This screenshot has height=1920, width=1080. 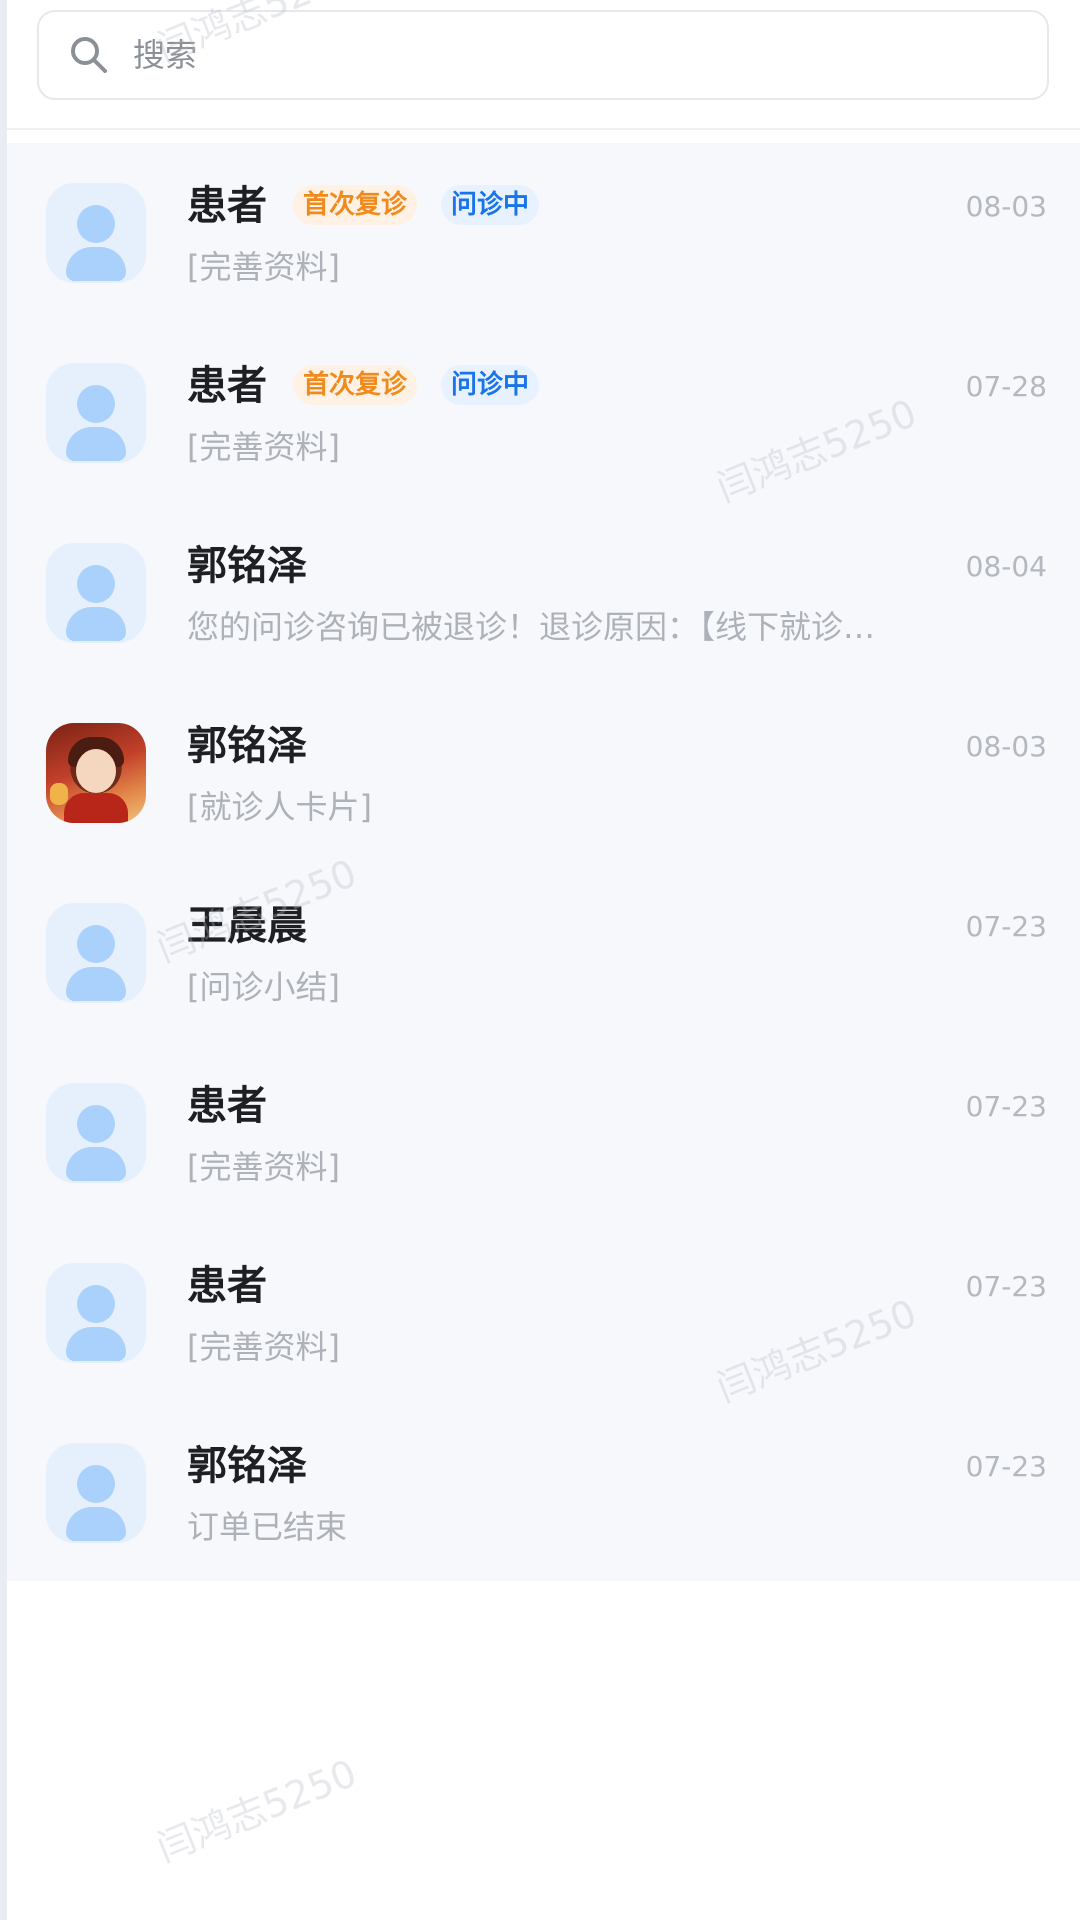 What do you see at coordinates (1006, 566) in the screenshot?
I see `message-date: 08-04` at bounding box center [1006, 566].